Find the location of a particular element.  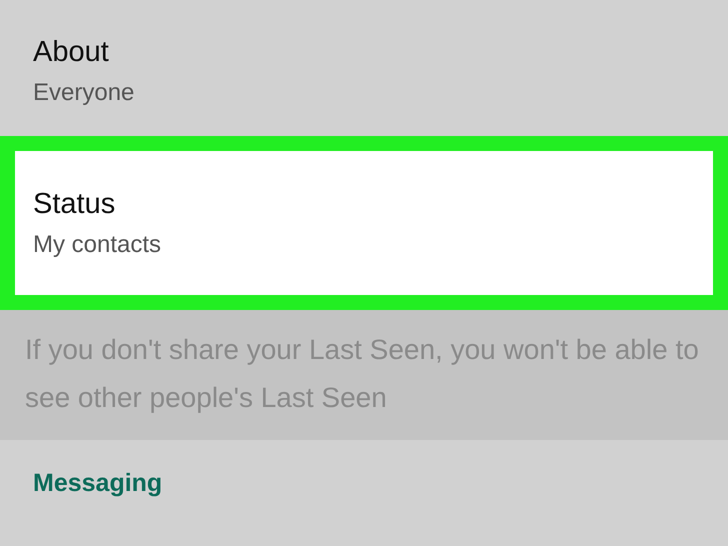

setting-value: My contacts is located at coordinates (97, 244).